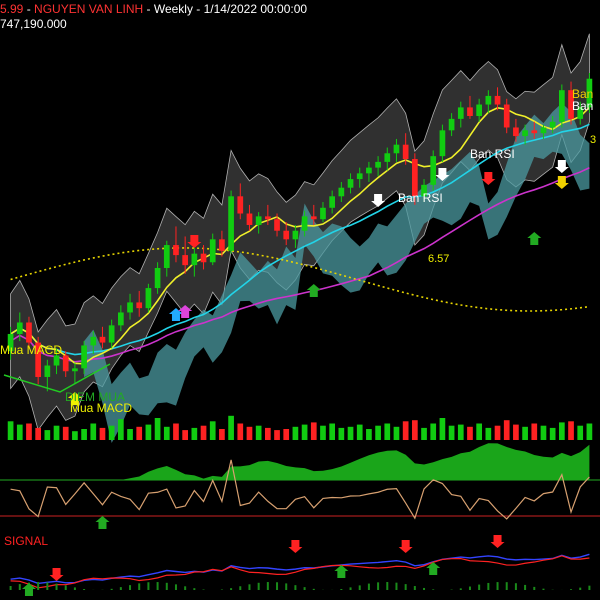 The width and height of the screenshot is (600, 600). Describe the element at coordinates (26, 541) in the screenshot. I see `signal-label: SIGNAL` at that location.